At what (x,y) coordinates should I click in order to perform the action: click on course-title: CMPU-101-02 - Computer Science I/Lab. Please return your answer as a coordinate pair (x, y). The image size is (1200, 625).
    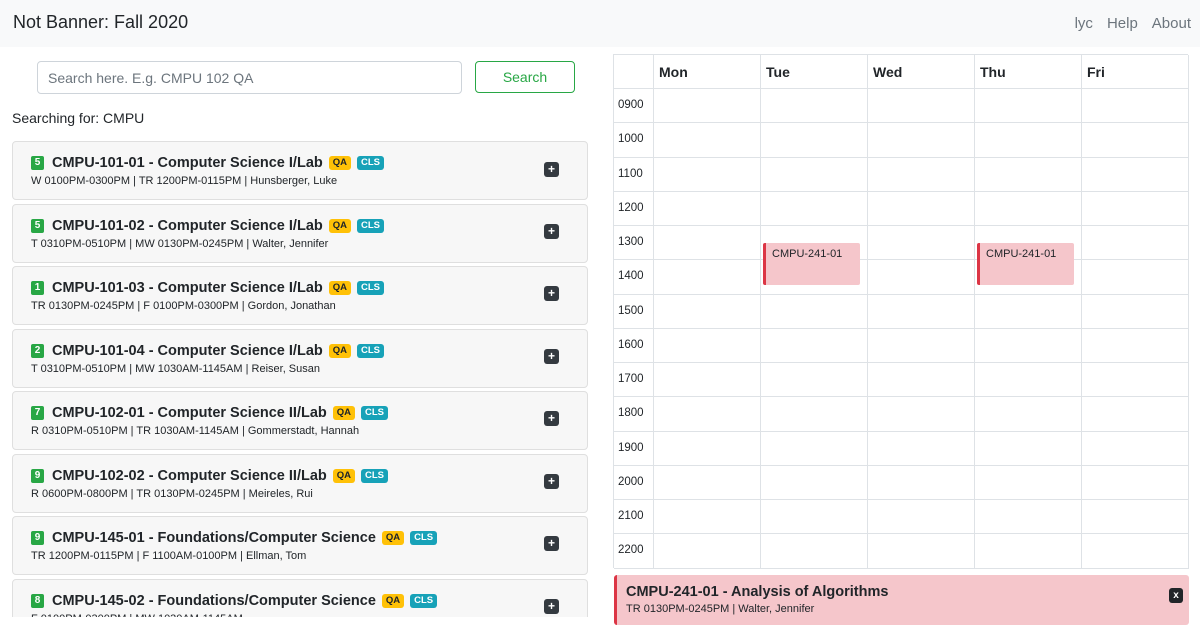
    Looking at the image, I should click on (187, 225).